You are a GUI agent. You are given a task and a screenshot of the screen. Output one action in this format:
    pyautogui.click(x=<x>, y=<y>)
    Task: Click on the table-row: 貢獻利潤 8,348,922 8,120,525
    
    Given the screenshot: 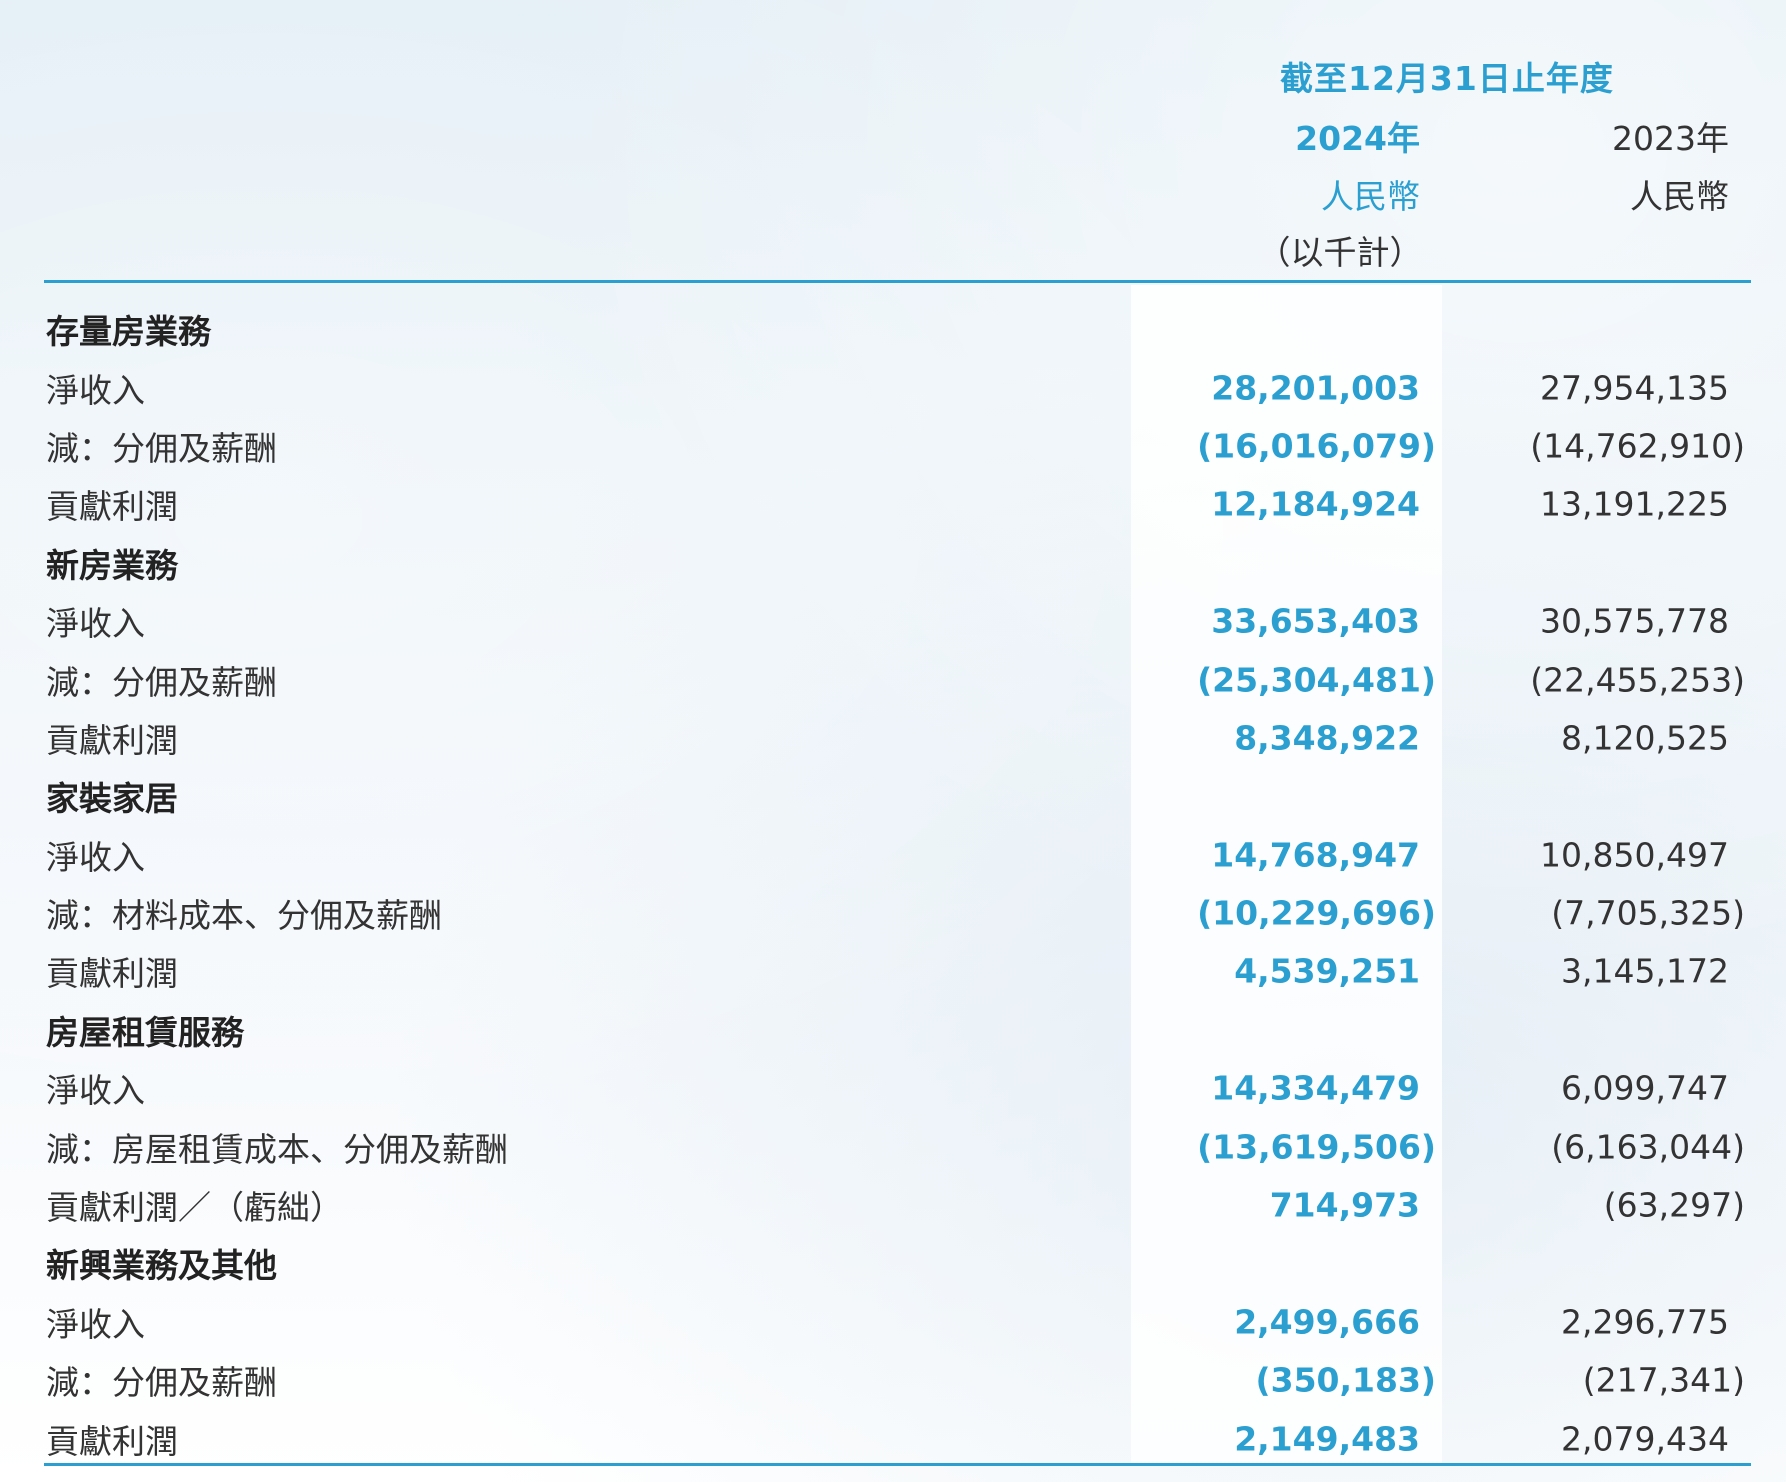 What is the action you would take?
    pyautogui.click(x=893, y=738)
    